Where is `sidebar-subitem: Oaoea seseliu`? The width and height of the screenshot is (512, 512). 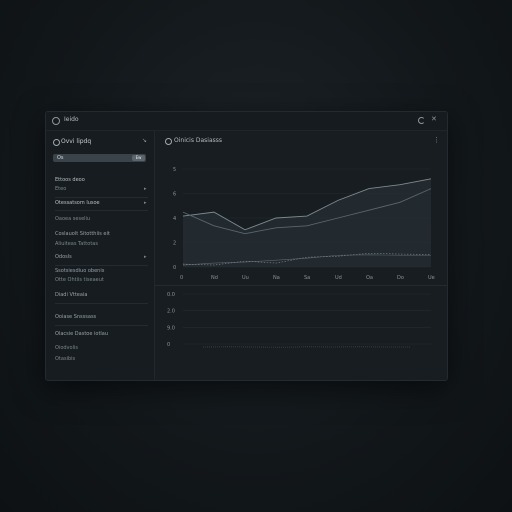 sidebar-subitem: Oaoea seseliu is located at coordinates (72, 219).